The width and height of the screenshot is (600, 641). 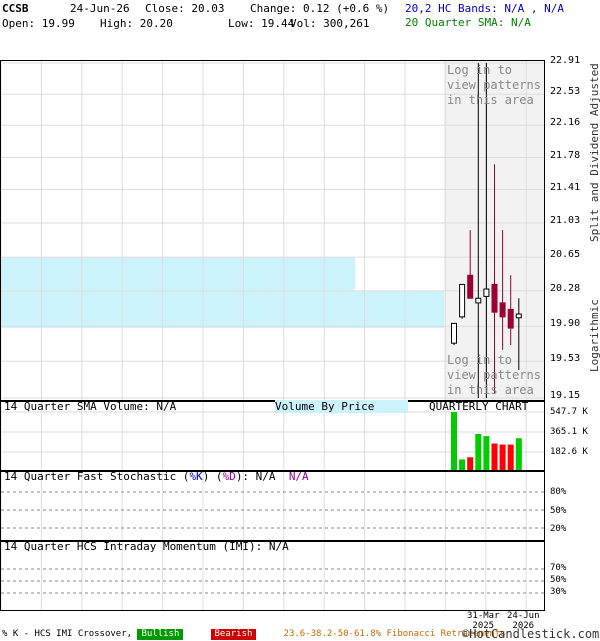 I want to click on imi-tick: 50%, so click(x=558, y=580).